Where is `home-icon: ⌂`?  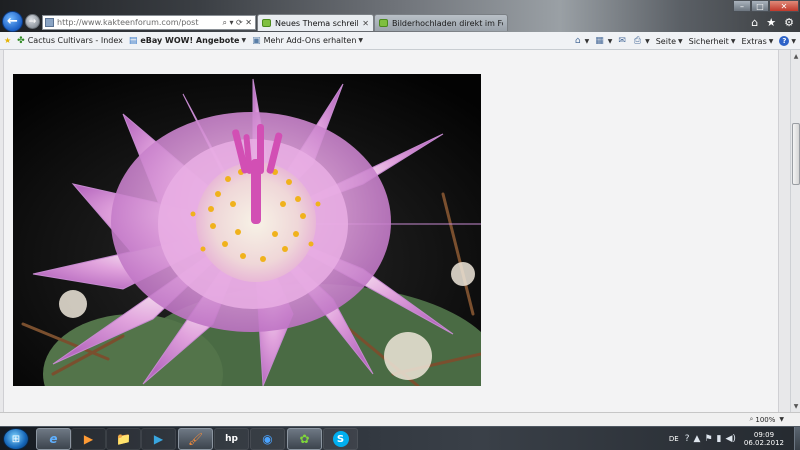
home-icon: ⌂ is located at coordinates (754, 22).